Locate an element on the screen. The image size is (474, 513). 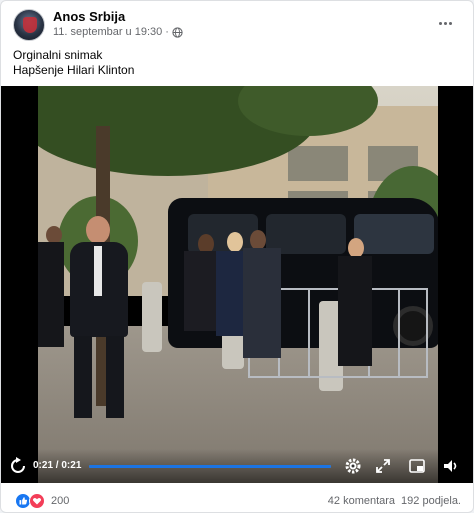
replay-icon is located at coordinates (18, 466).